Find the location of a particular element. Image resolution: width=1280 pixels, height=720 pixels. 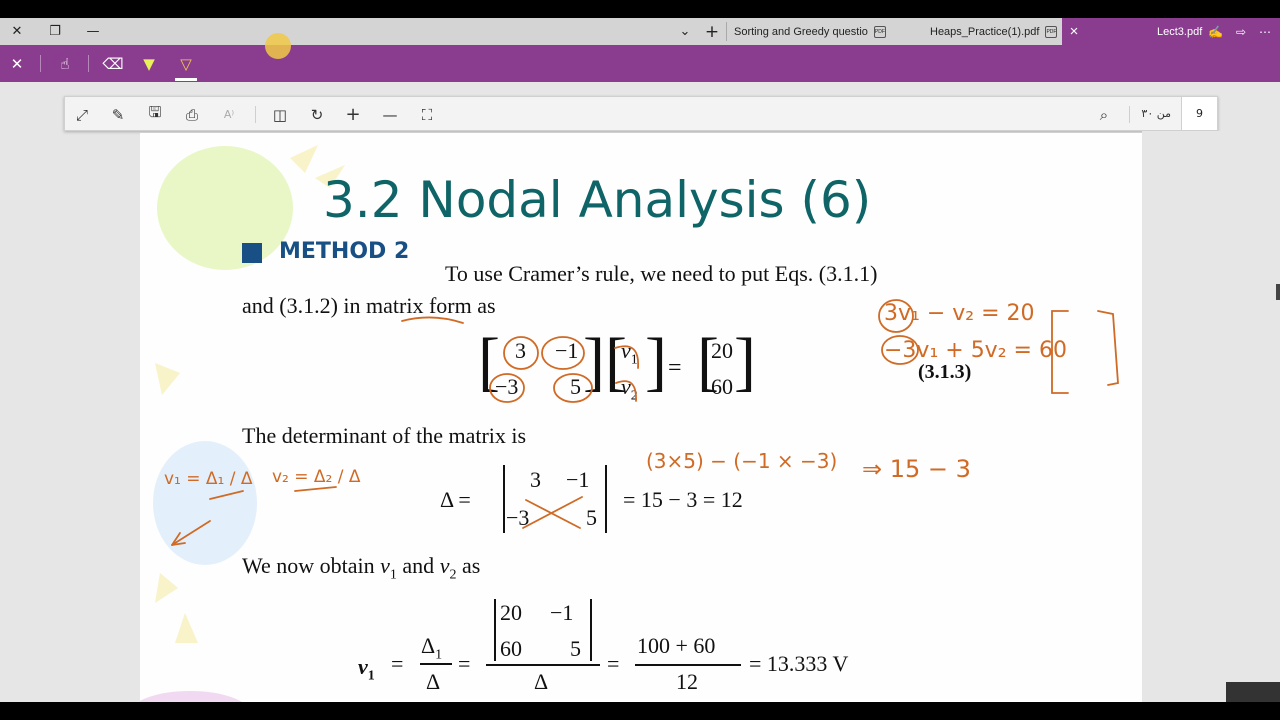

print-button: ⎙ is located at coordinates (192, 114).